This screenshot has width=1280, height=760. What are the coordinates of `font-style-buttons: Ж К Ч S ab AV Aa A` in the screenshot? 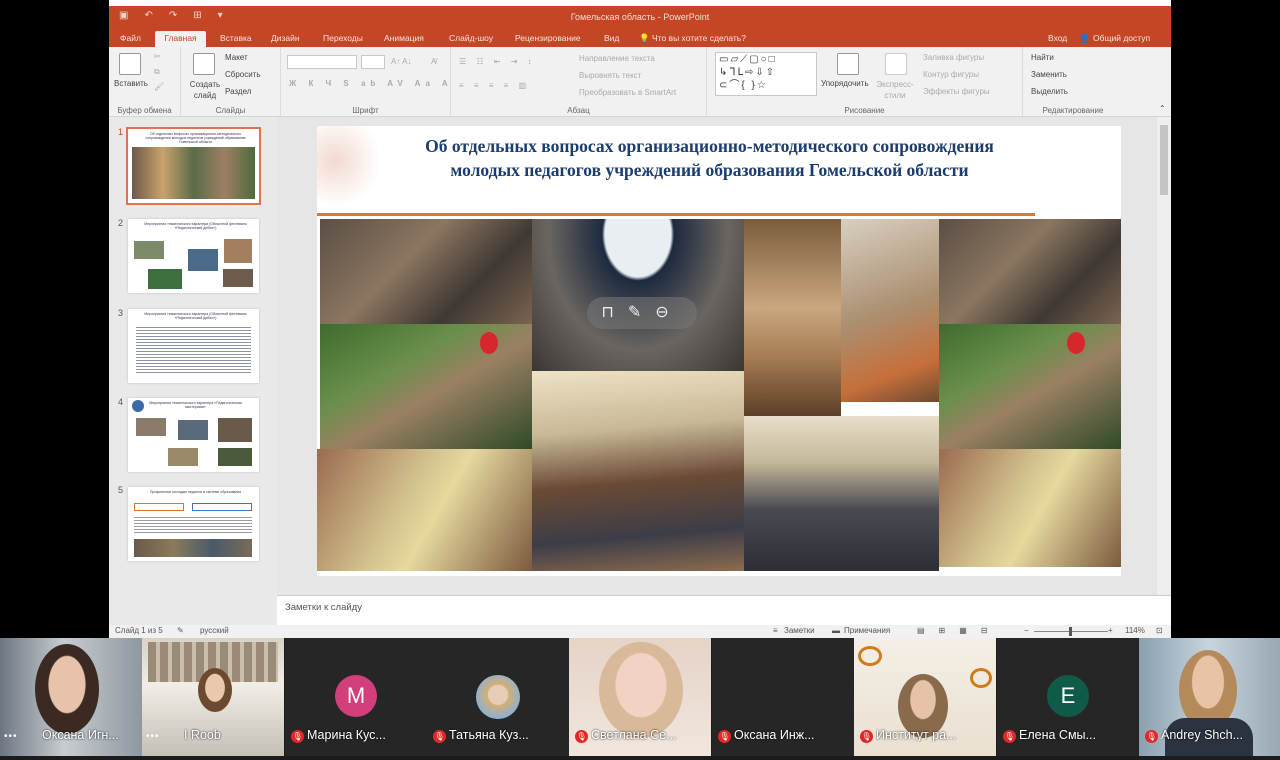 It's located at (371, 83).